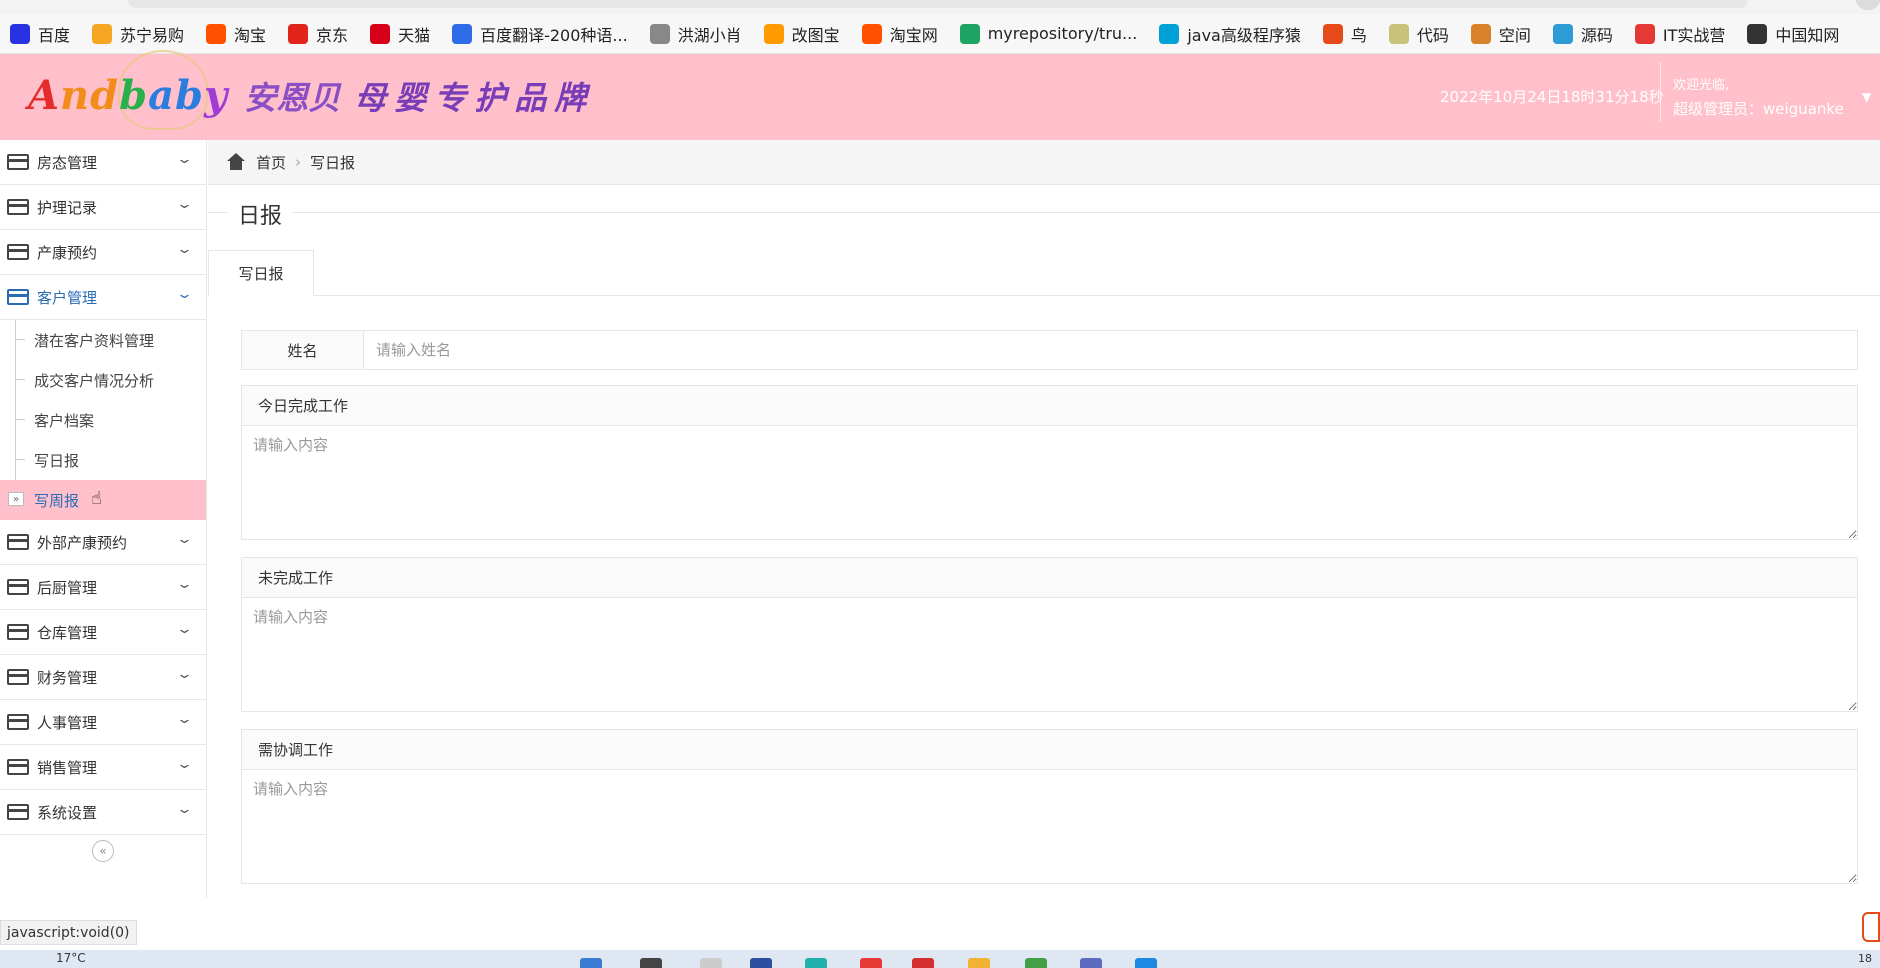 This screenshot has width=1880, height=968. Describe the element at coordinates (16, 499) in the screenshot. I see `double-chevron-icon: »` at that location.